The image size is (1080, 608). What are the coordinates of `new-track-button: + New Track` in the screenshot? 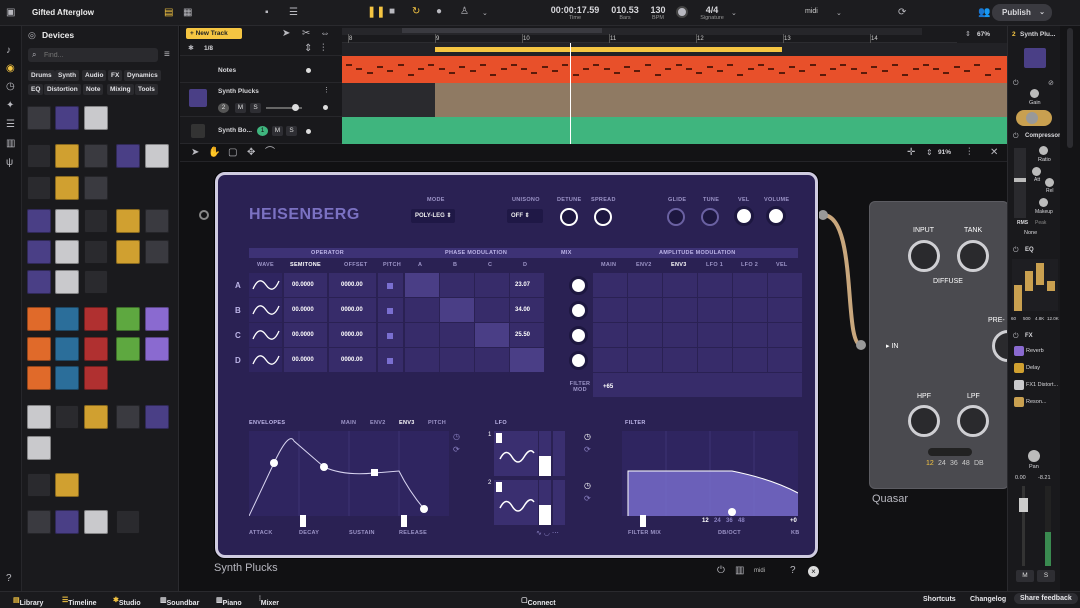 It's located at (214, 33).